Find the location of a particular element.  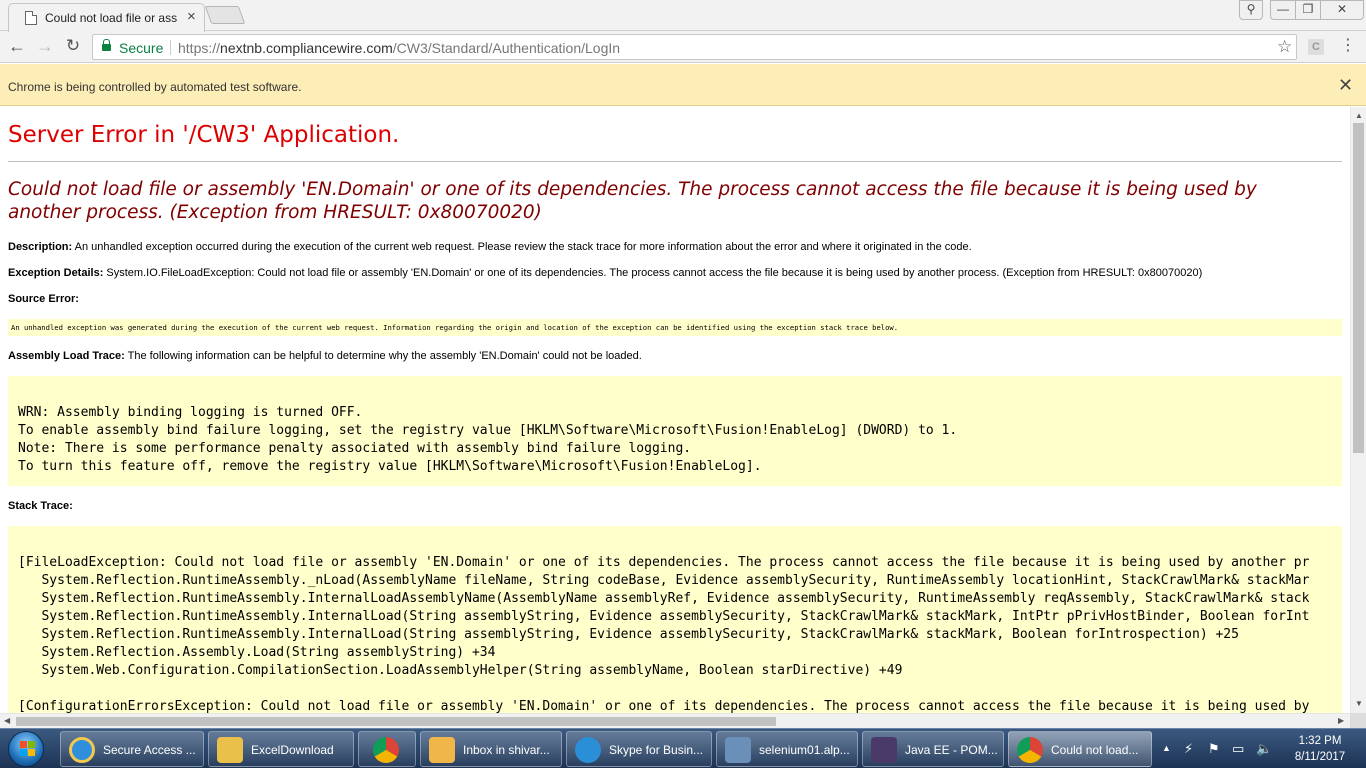

vertical-scroll-thumb is located at coordinates (1358, 288).